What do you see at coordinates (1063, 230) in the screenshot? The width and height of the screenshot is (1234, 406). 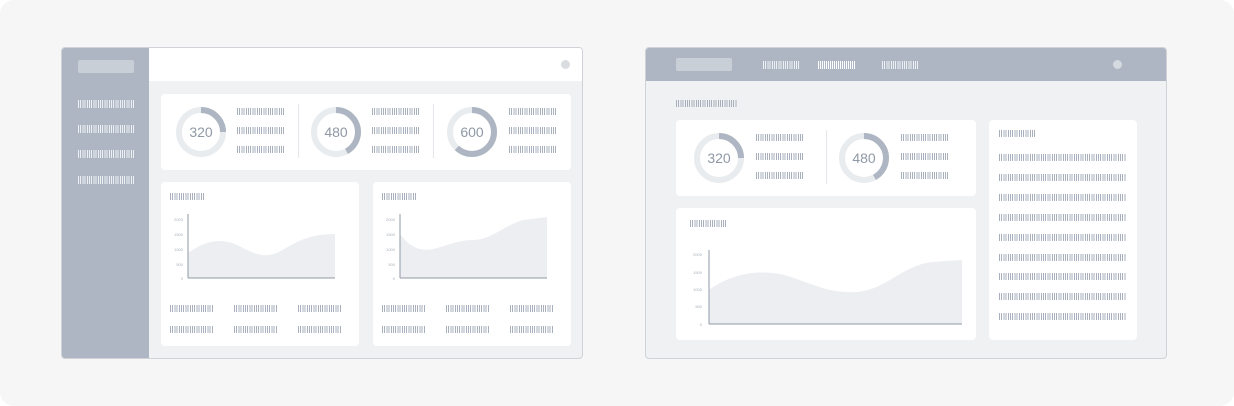 I see `list-card` at bounding box center [1063, 230].